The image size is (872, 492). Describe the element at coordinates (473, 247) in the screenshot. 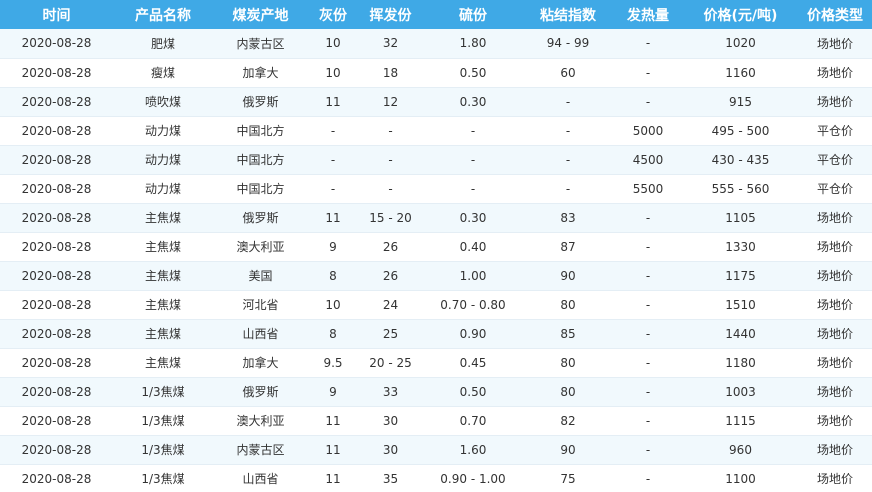

I see `cell-col-sulfur: 0.40` at that location.